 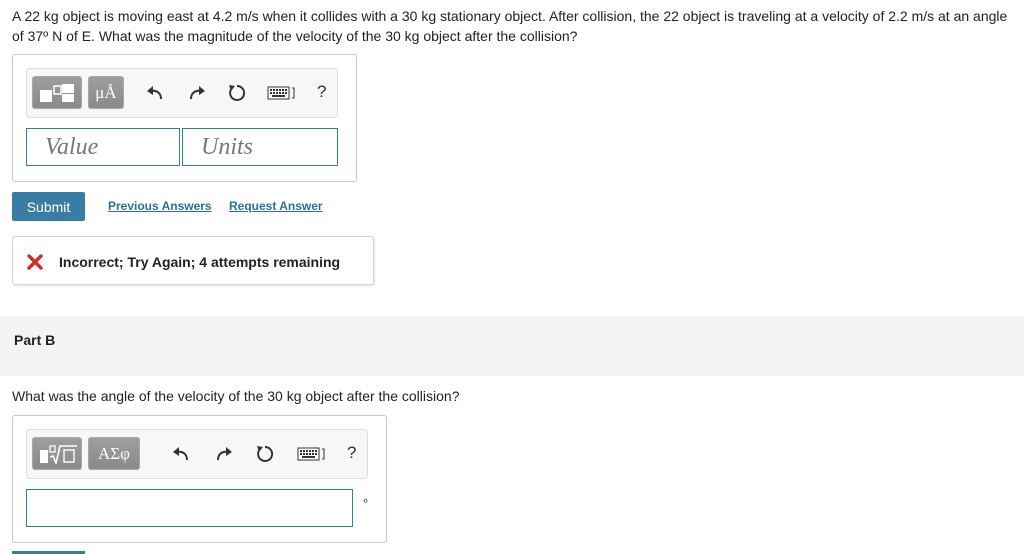 I want to click on templates-button, so click(x=57, y=92).